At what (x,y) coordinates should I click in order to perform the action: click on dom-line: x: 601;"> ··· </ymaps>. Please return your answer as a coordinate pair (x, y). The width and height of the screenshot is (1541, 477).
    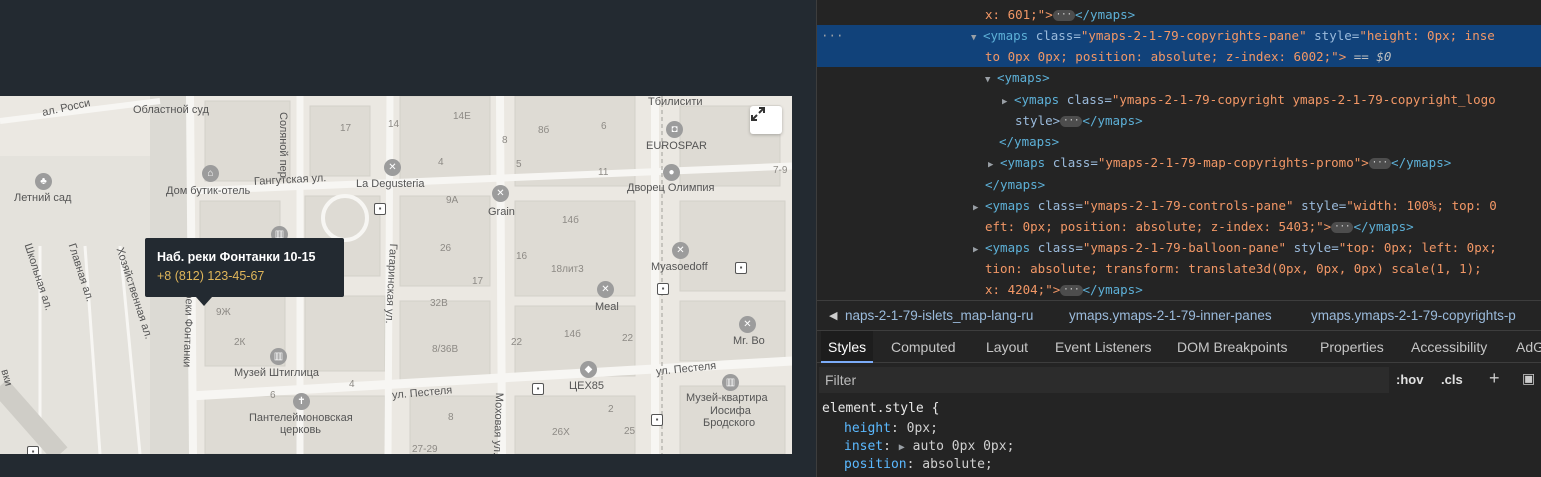
    Looking at the image, I should click on (1060, 14).